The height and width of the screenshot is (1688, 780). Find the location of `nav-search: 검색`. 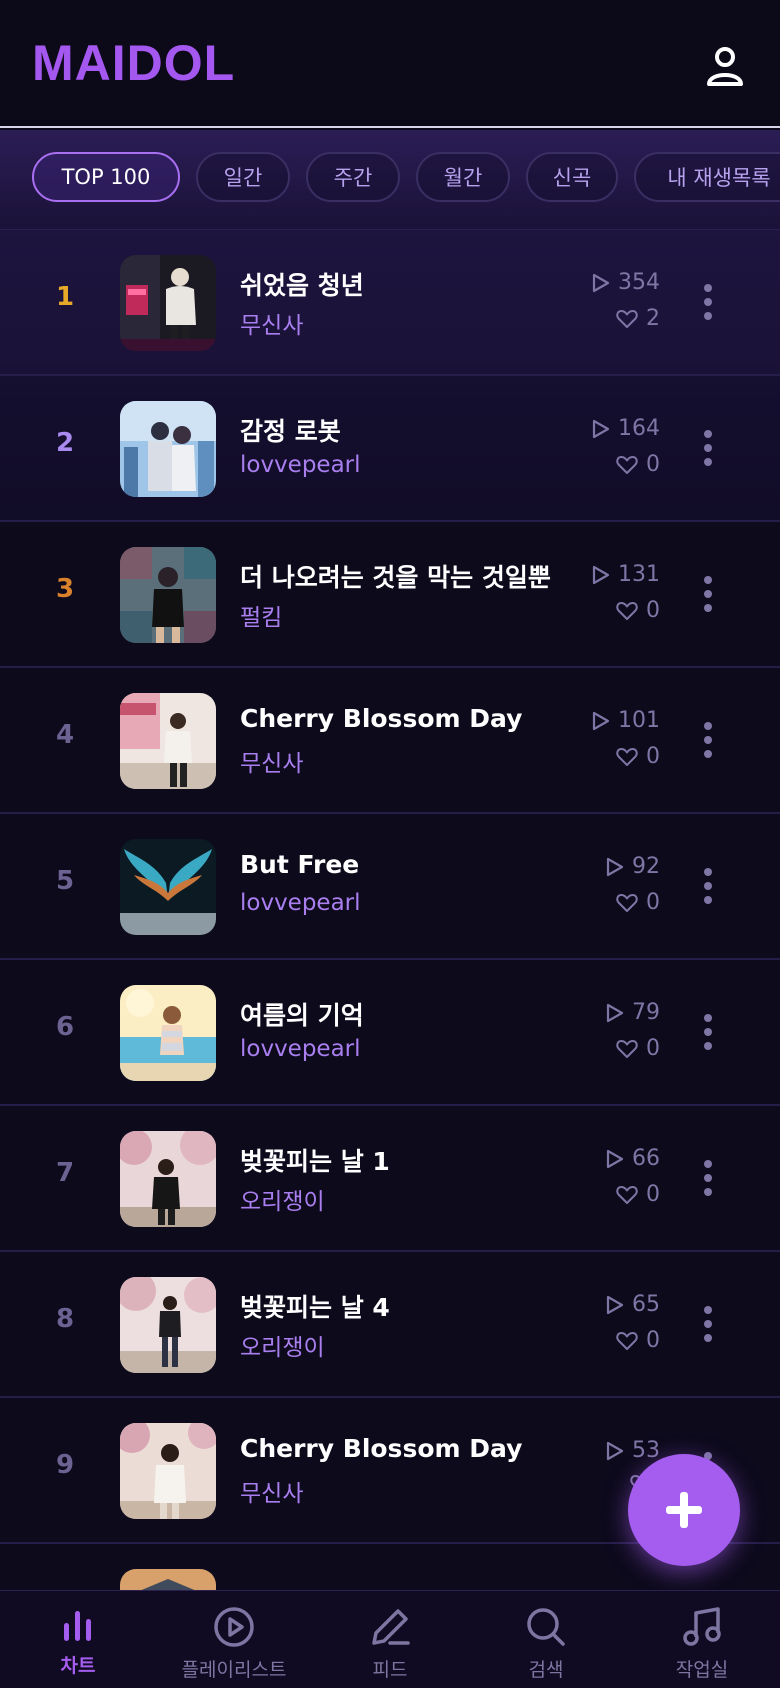

nav-search: 검색 is located at coordinates (546, 1639).